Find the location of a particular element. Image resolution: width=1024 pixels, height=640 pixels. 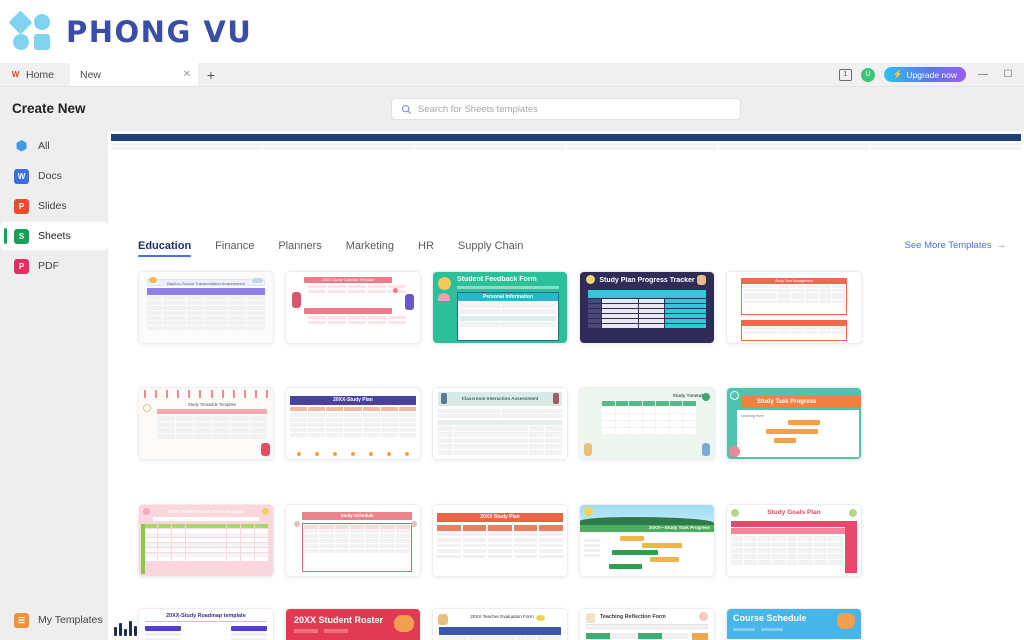

template-thumbnail: Study Timetable is located at coordinates (647, 424).